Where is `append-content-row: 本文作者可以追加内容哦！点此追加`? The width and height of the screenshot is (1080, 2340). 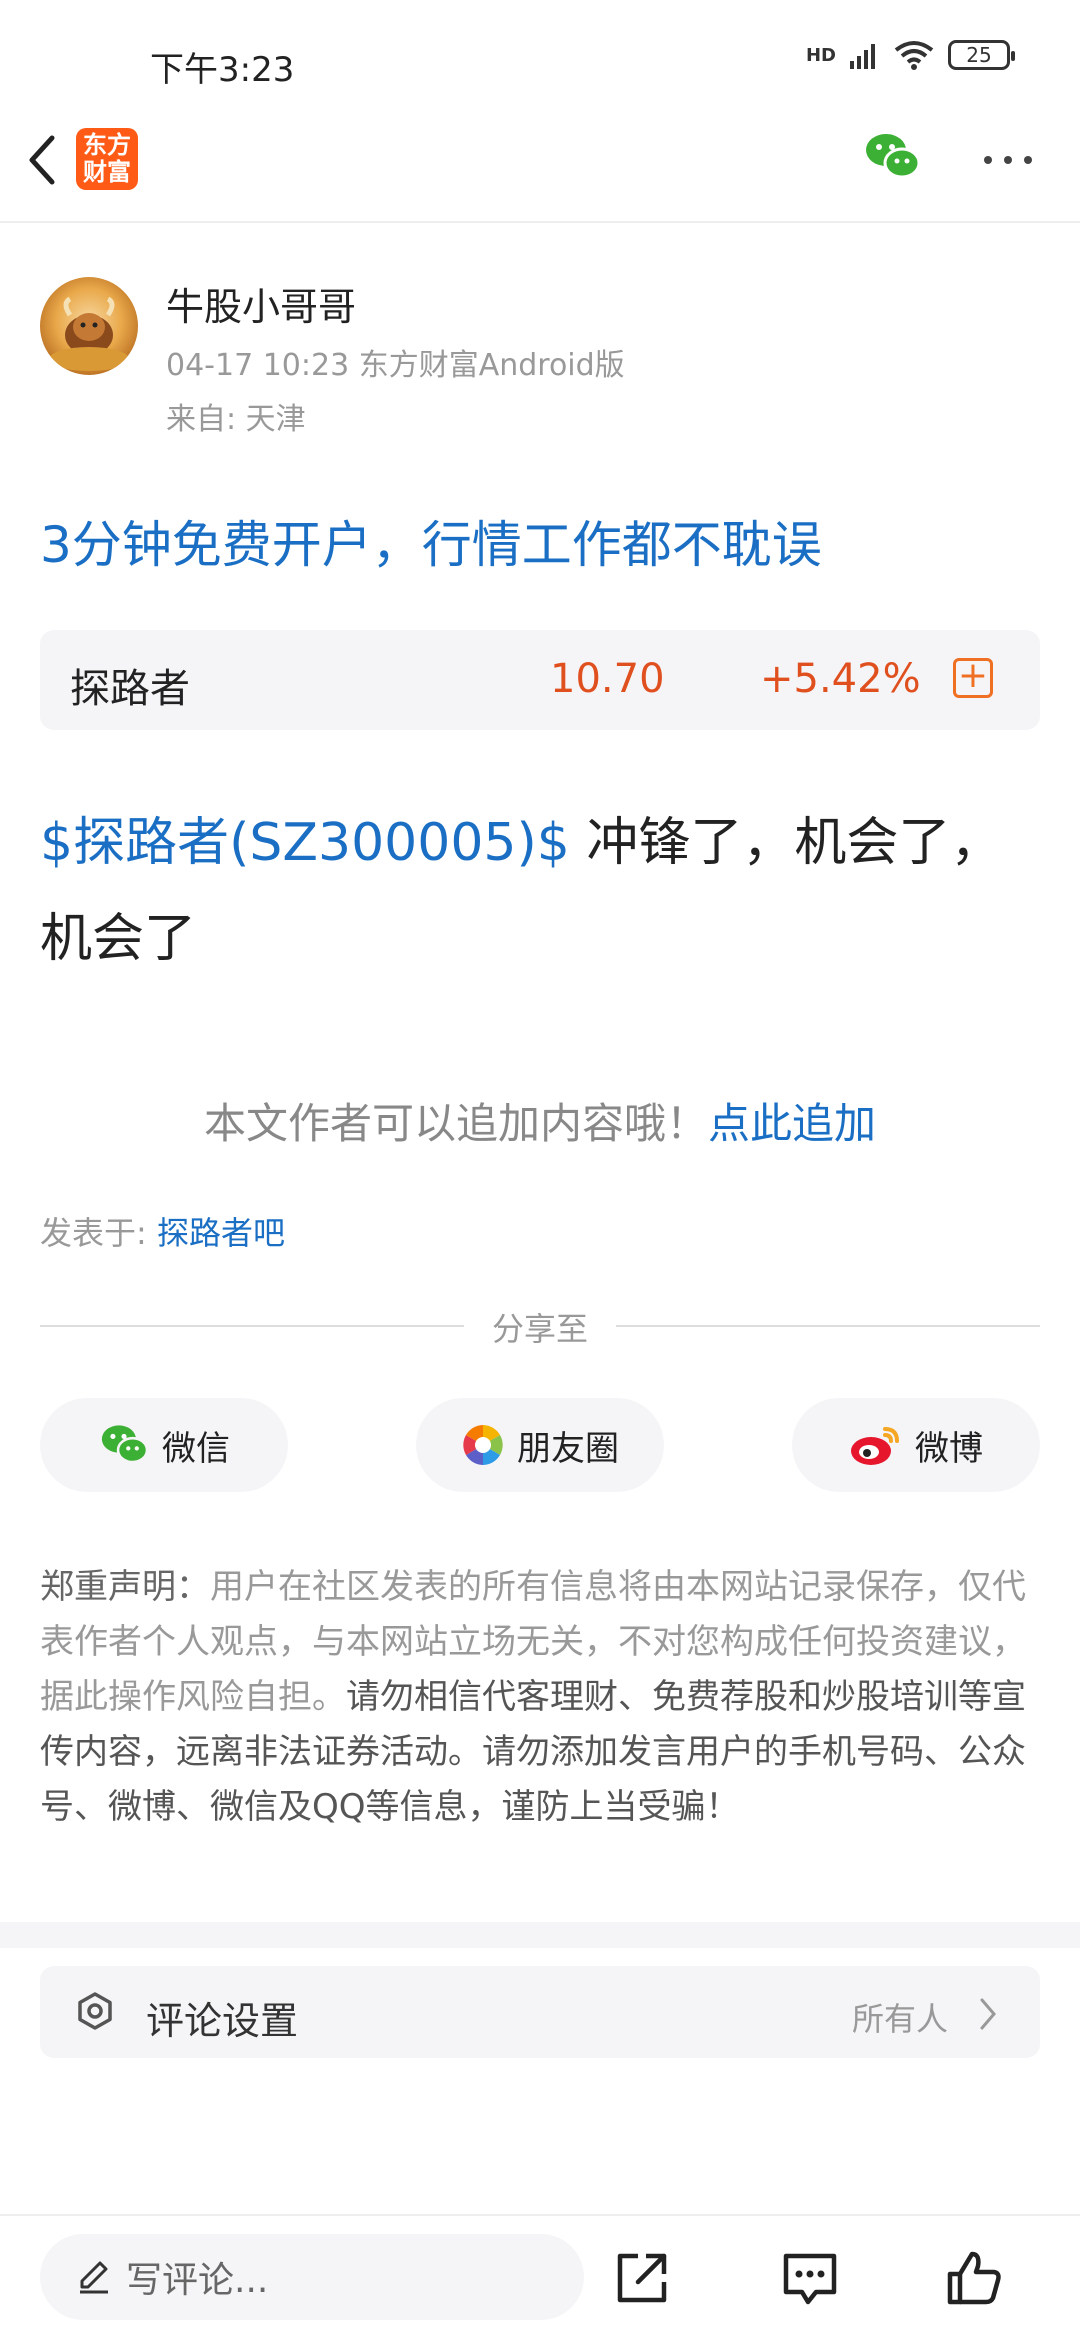
append-content-row: 本文作者可以追加内容哦！点此追加 is located at coordinates (540, 1120).